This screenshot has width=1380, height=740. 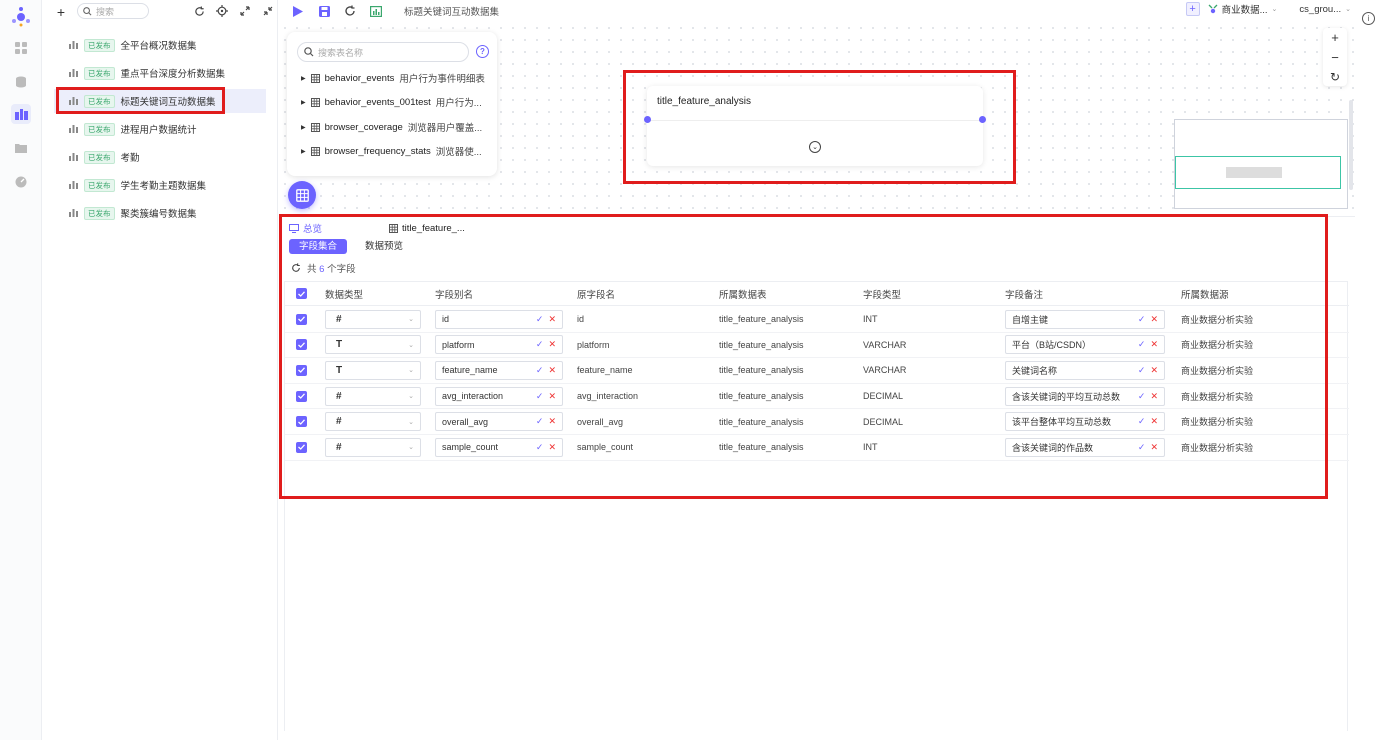 What do you see at coordinates (160, 45) in the screenshot?
I see `dataset-item: 已发布 全平台概况数据集` at bounding box center [160, 45].